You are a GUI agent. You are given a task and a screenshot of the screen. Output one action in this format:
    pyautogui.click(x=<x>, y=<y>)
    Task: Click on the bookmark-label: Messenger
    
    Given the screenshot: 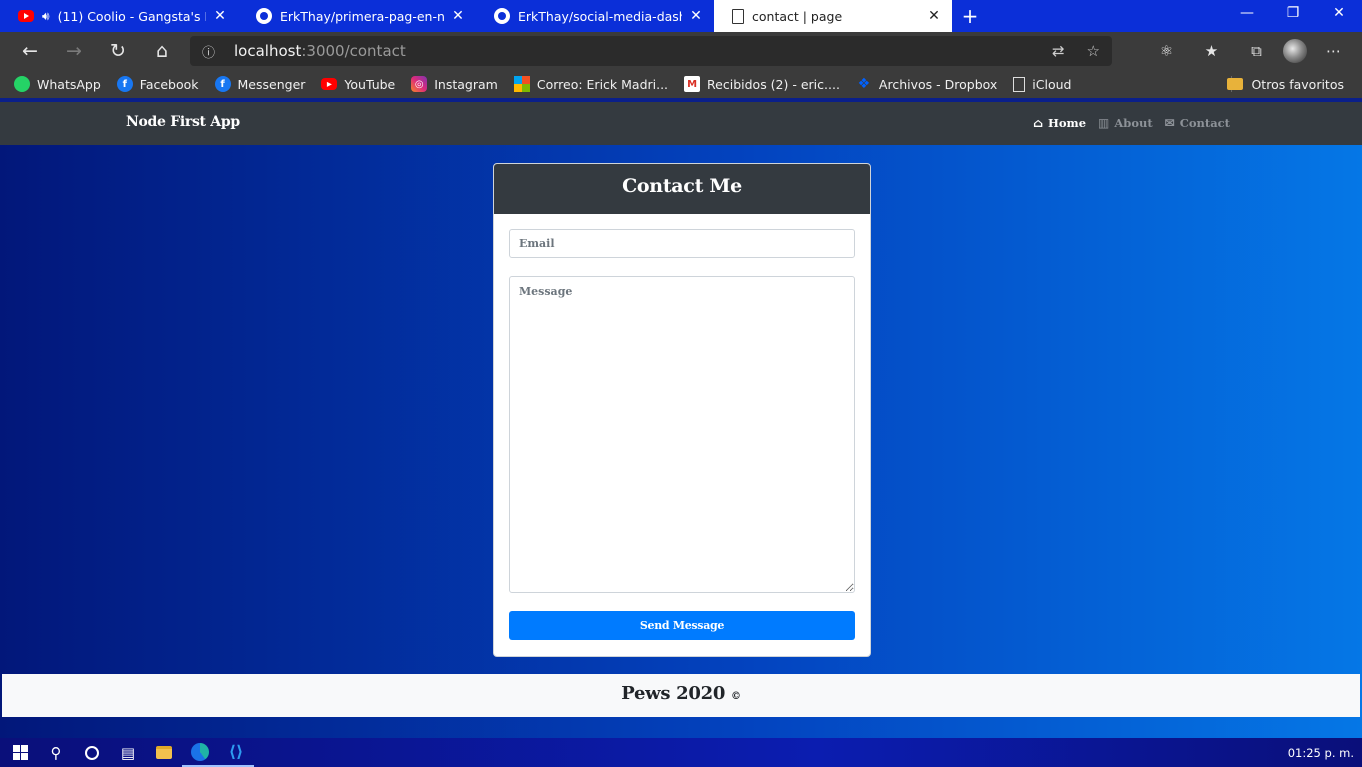 What is the action you would take?
    pyautogui.click(x=271, y=84)
    